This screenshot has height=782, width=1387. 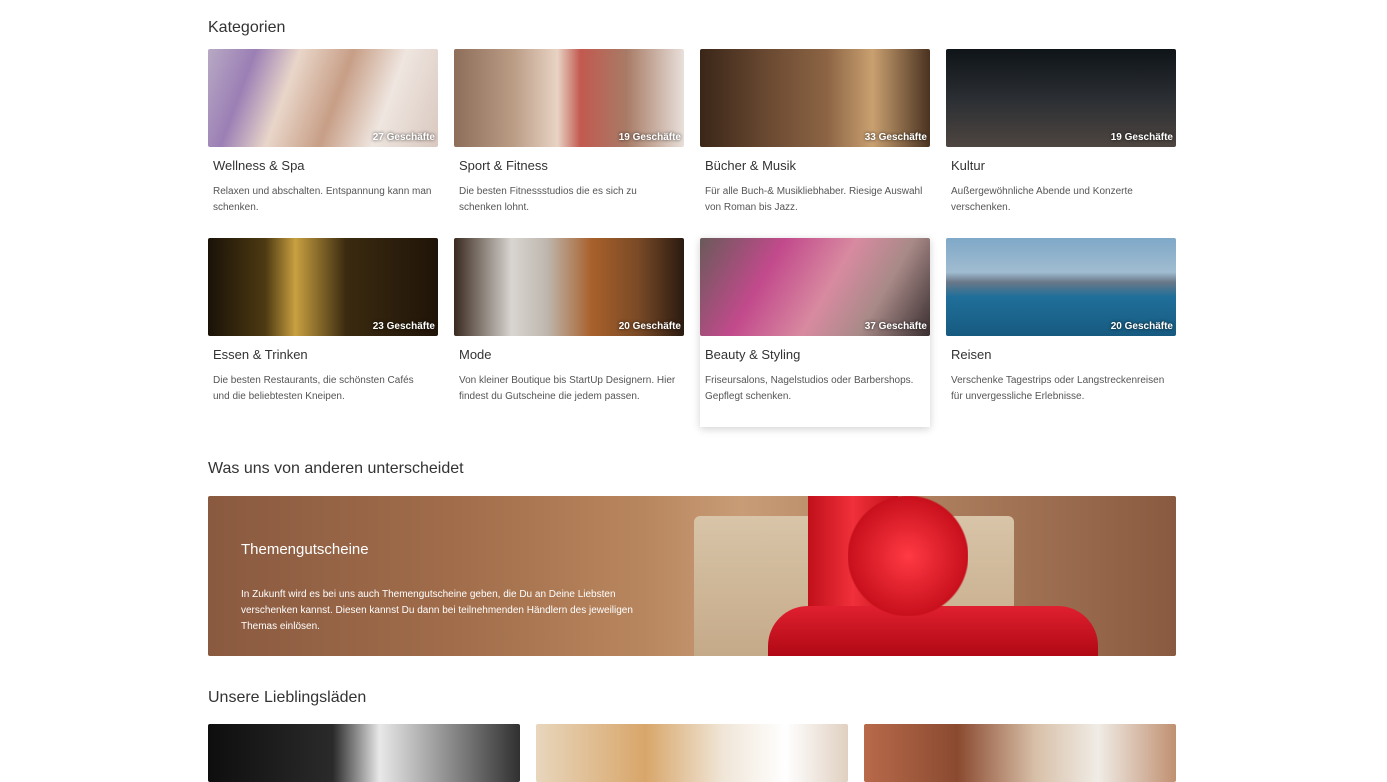 What do you see at coordinates (323, 287) in the screenshot?
I see `category-image: 23 Geschäfte` at bounding box center [323, 287].